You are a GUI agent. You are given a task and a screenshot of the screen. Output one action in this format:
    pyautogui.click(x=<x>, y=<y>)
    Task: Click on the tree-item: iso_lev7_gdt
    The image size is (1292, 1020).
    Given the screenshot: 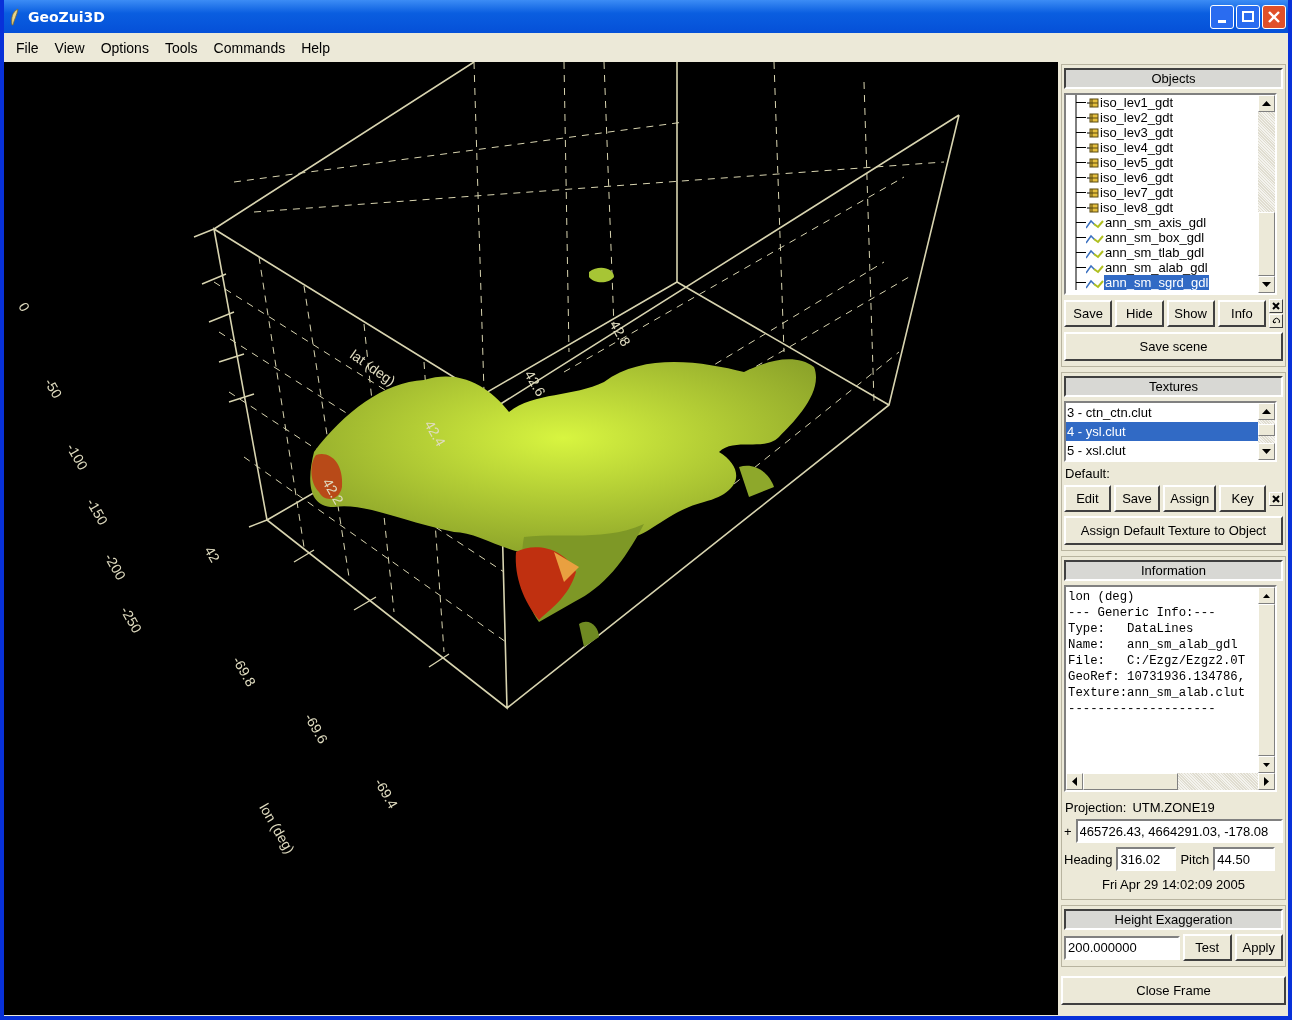 What is the action you would take?
    pyautogui.click(x=1136, y=192)
    